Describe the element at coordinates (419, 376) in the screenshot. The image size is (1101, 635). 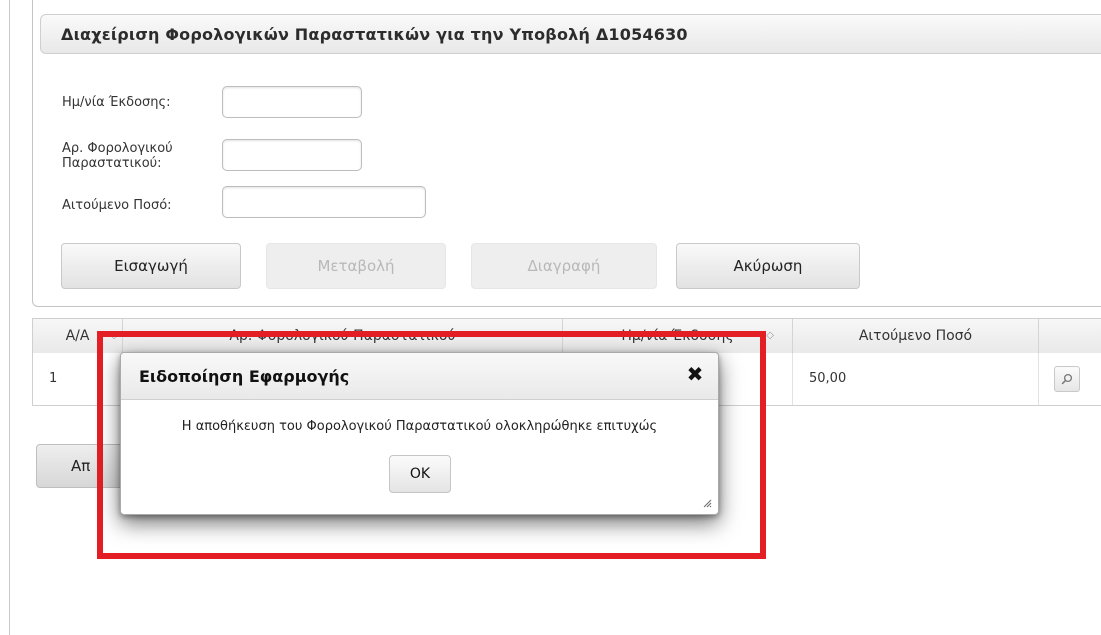
I see `dialog-header: Ειδοποίηση Εφαρμογής ✖` at that location.